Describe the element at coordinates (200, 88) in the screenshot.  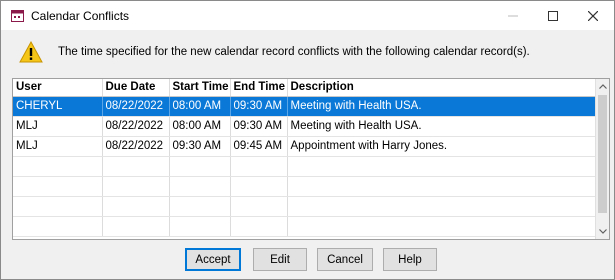
I see `column-header-start-time: Start Time` at that location.